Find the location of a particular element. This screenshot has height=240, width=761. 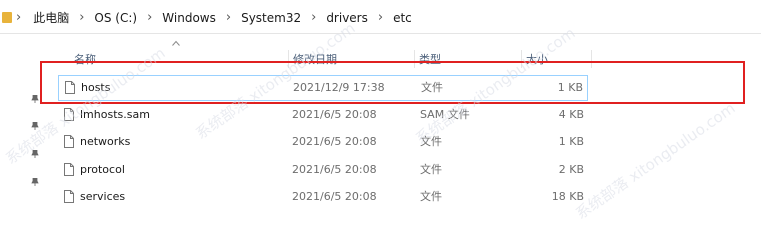

file-name: lmhosts.sam is located at coordinates (115, 114).